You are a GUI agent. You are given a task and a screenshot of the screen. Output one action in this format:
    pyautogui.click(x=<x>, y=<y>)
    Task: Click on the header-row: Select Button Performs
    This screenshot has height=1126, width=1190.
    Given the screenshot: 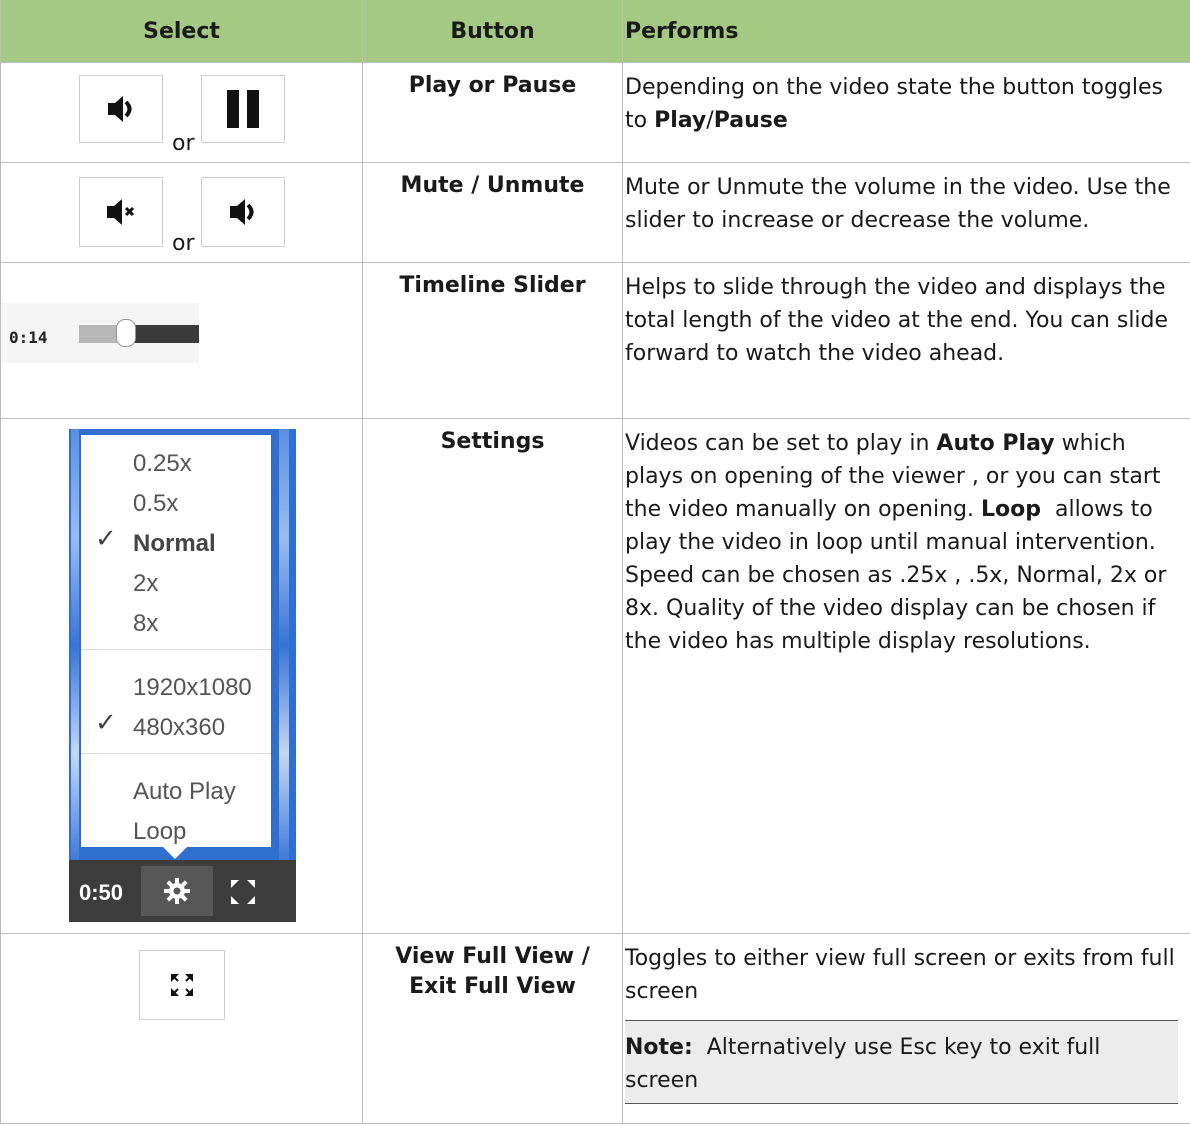 What is the action you would take?
    pyautogui.click(x=595, y=31)
    